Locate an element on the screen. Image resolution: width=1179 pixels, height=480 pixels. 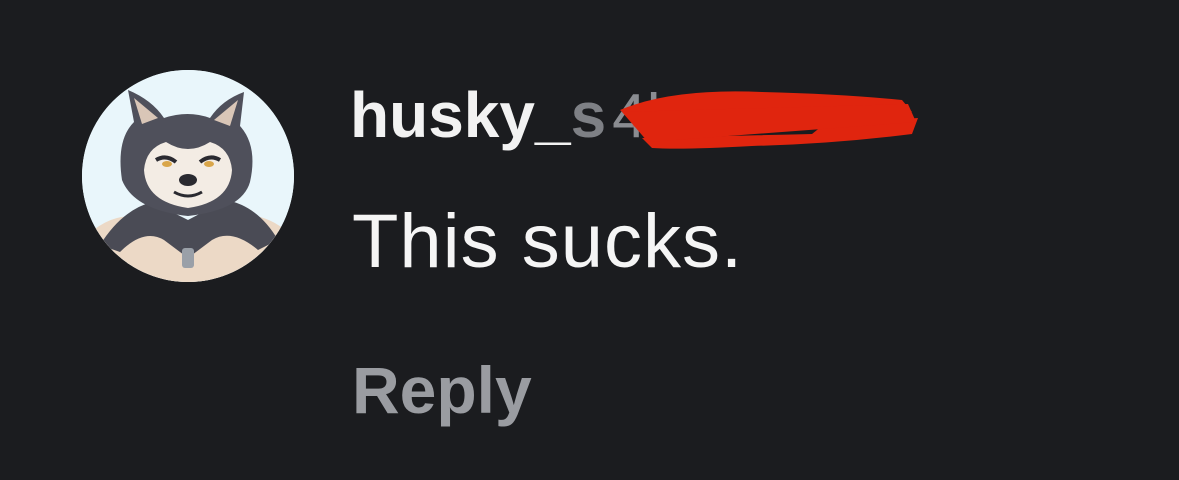
comment-header: husky_s4h is located at coordinates (515, 118).